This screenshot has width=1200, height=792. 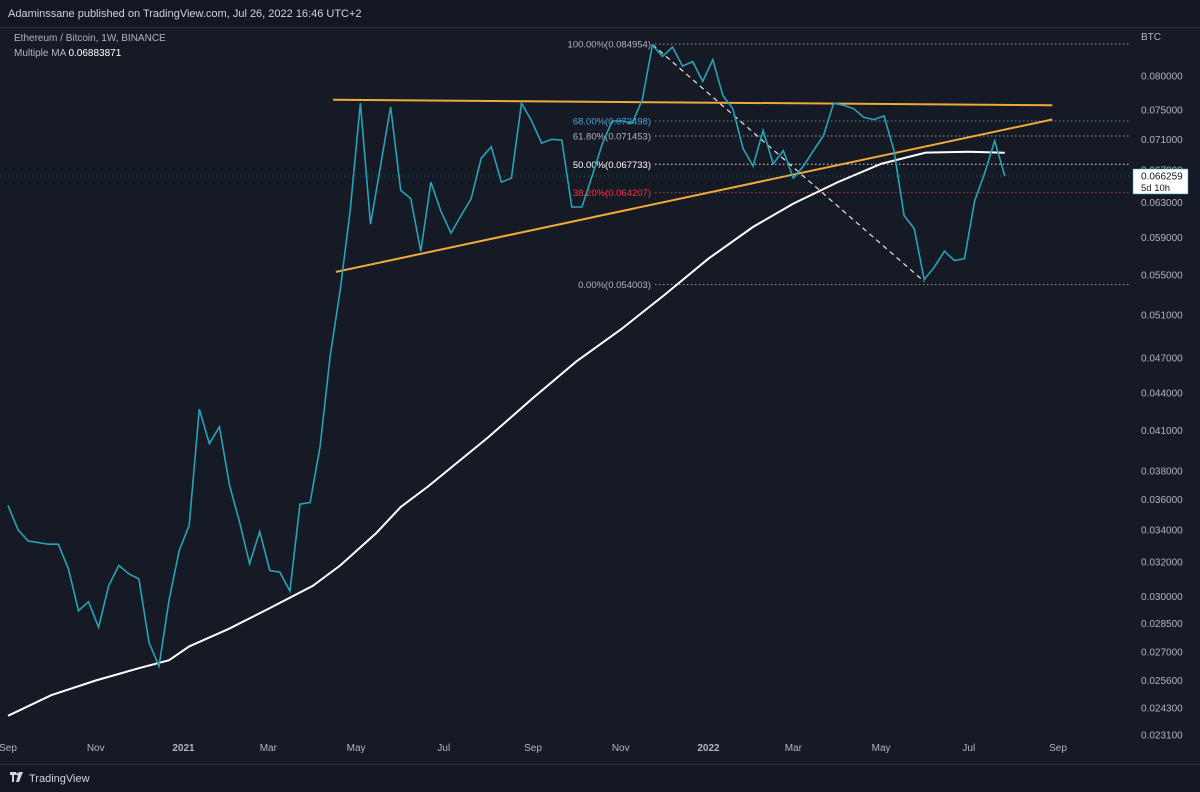 I want to click on y-tick-label: 0.075000, so click(x=1162, y=111).